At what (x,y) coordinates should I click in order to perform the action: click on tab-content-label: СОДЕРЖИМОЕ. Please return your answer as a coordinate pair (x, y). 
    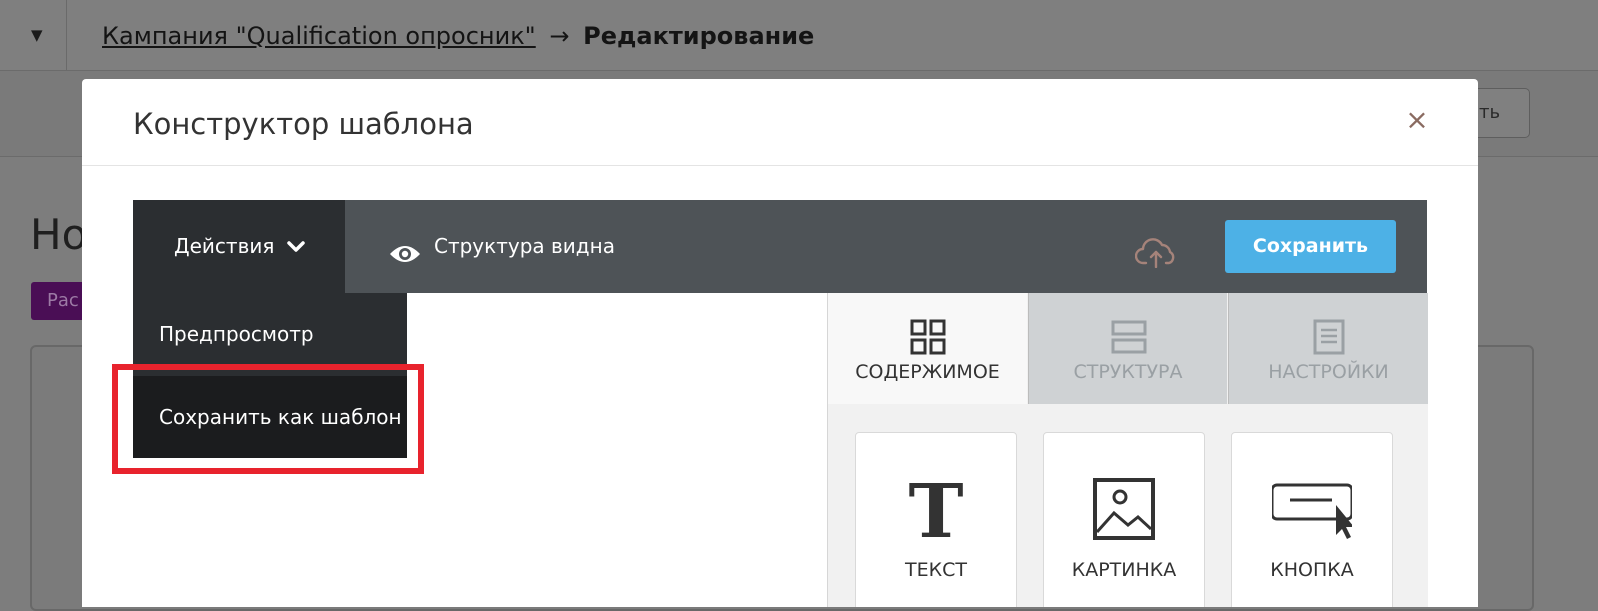
    Looking at the image, I should click on (927, 372).